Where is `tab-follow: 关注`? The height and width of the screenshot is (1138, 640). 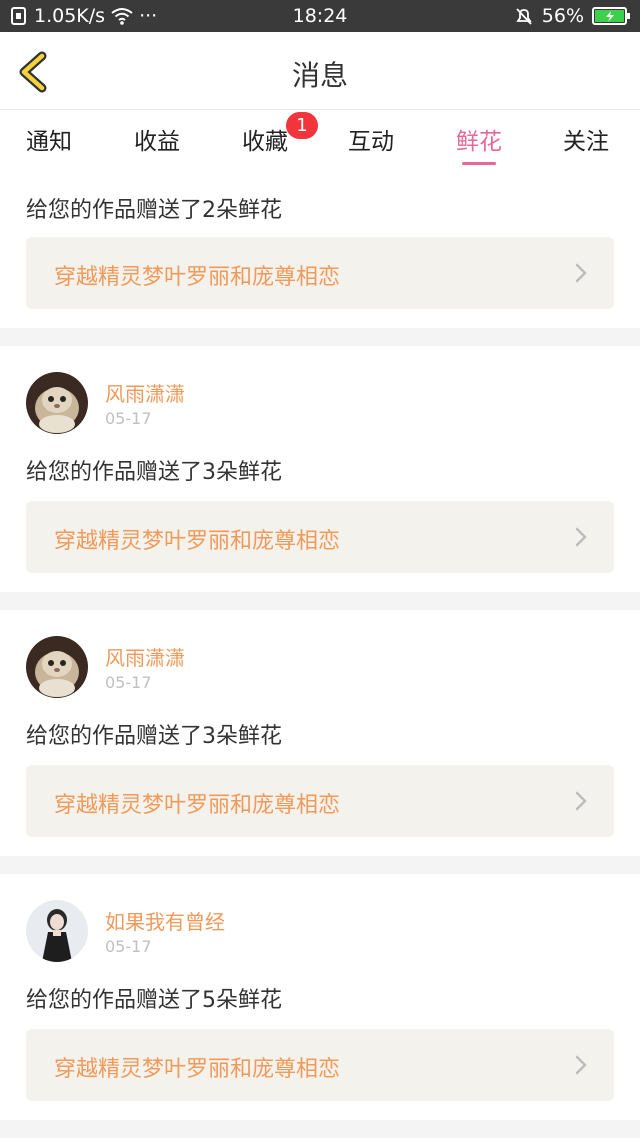 tab-follow: 关注 is located at coordinates (586, 139).